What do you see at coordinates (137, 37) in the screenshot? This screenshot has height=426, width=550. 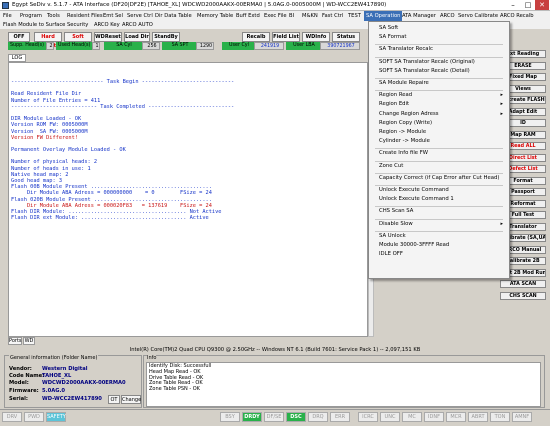 I see `load-dir-button: Load Dir` at bounding box center [137, 37].